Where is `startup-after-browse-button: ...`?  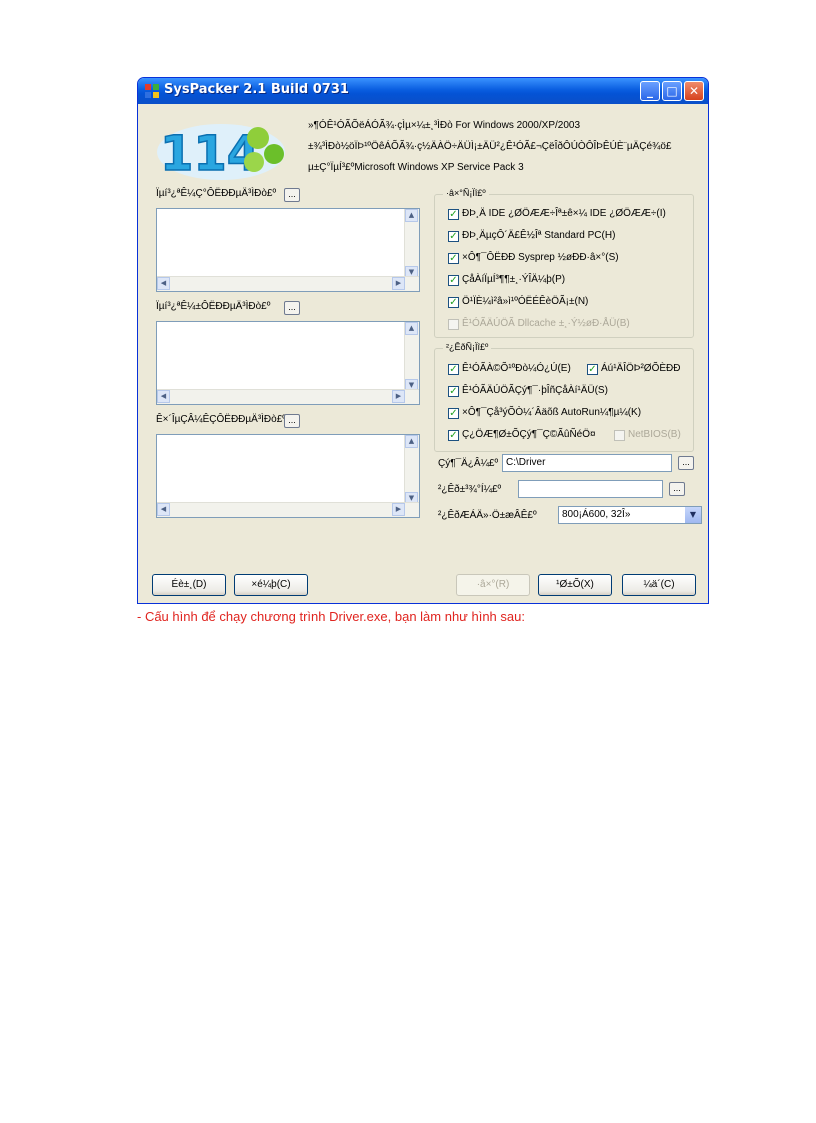 startup-after-browse-button: ... is located at coordinates (292, 308).